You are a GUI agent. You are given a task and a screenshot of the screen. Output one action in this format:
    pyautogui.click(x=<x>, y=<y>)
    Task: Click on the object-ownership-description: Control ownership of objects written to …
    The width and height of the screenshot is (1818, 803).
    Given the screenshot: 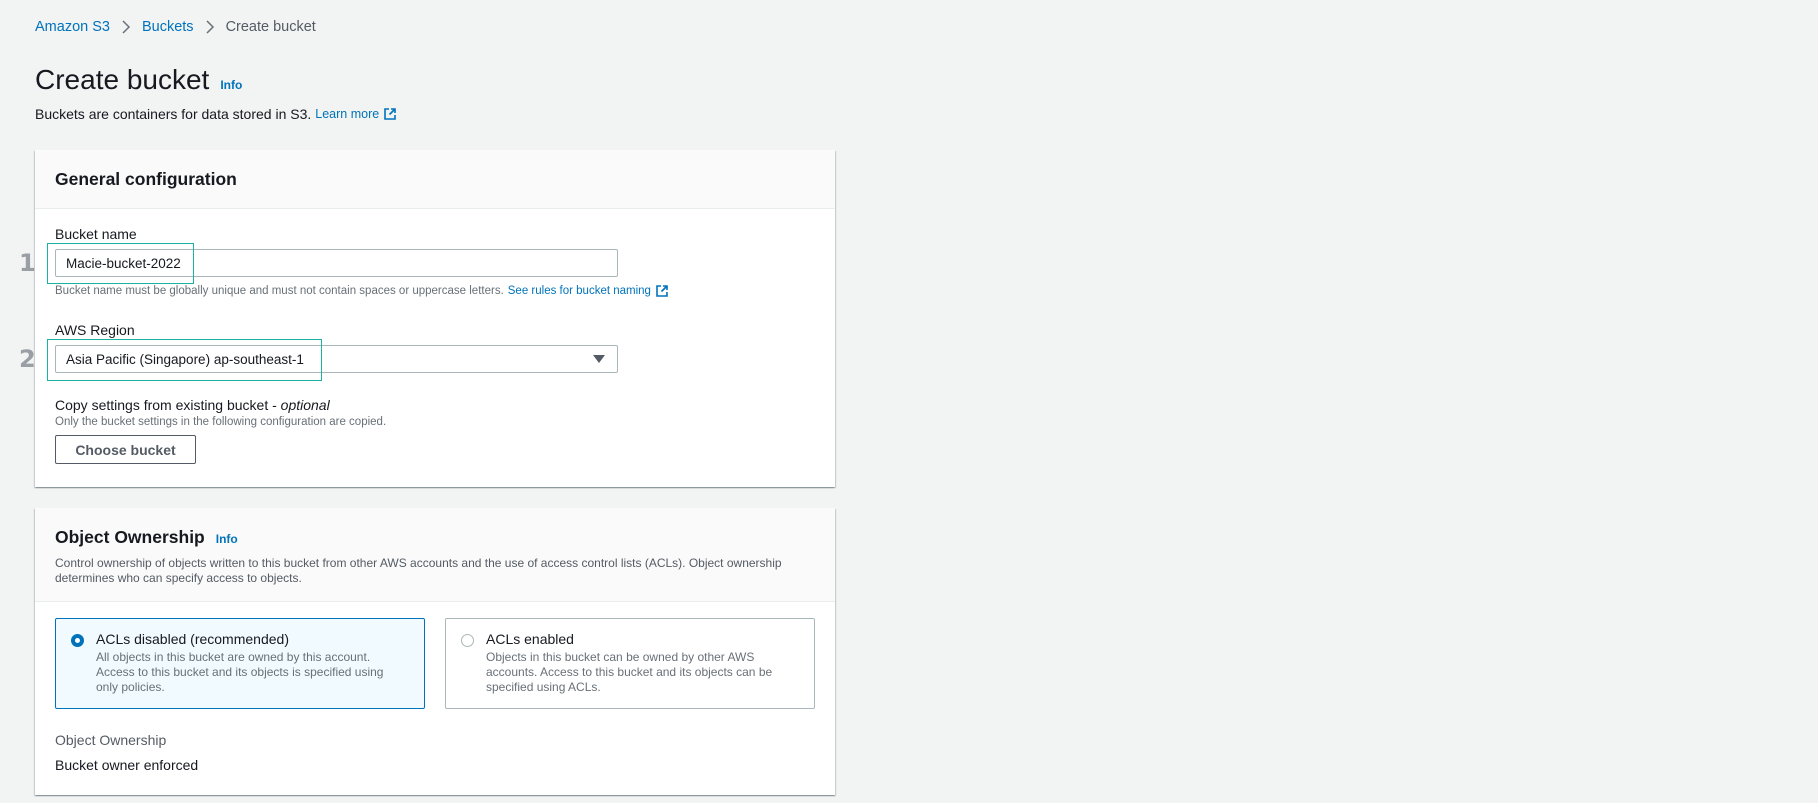 What is the action you would take?
    pyautogui.click(x=418, y=570)
    